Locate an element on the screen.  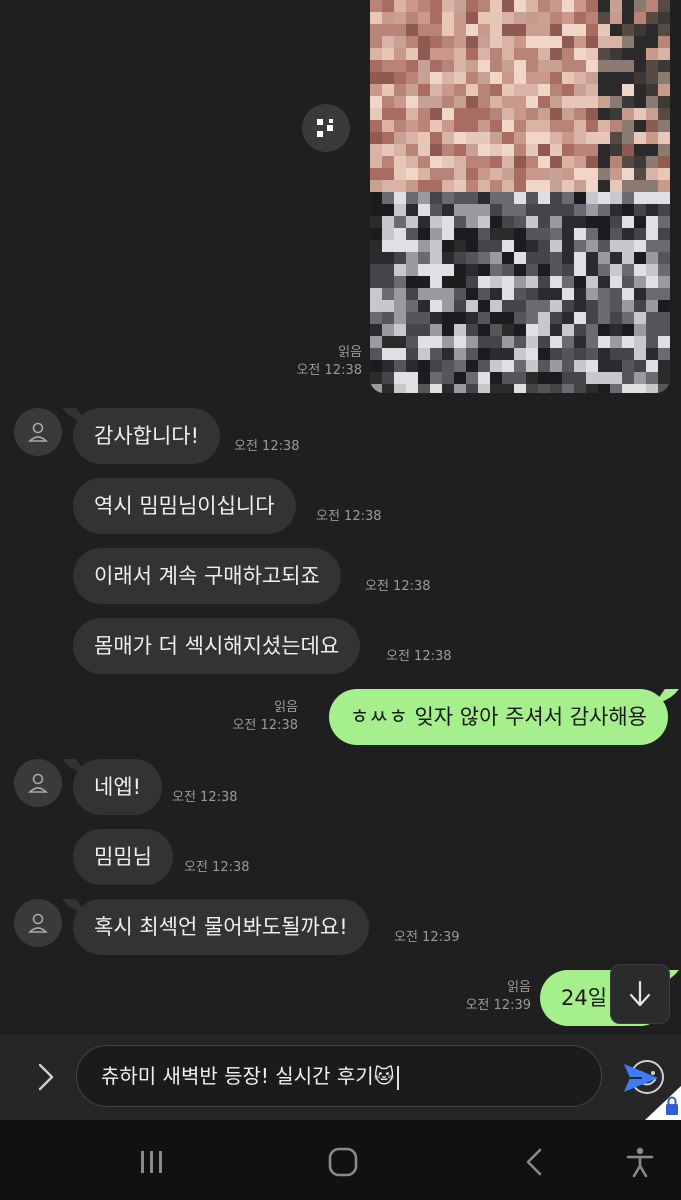
share-button is located at coordinates (326, 128).